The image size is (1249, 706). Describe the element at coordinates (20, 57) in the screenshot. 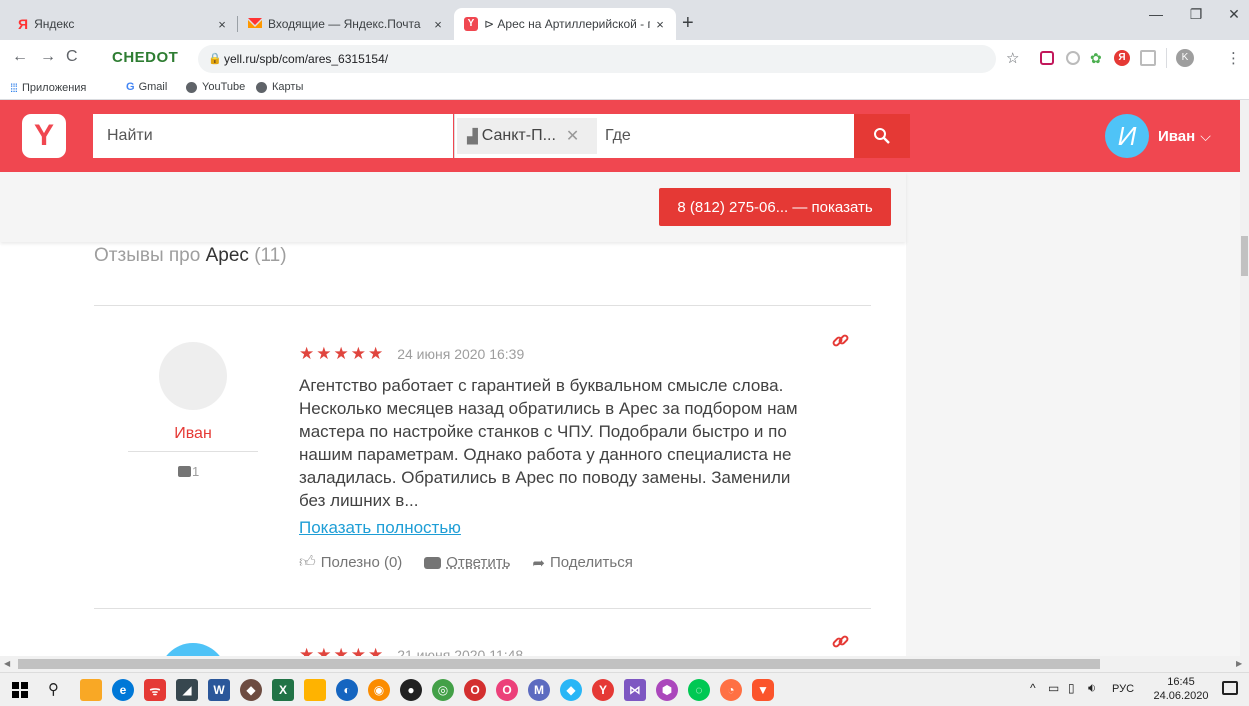

I see `back-icon: ←` at that location.